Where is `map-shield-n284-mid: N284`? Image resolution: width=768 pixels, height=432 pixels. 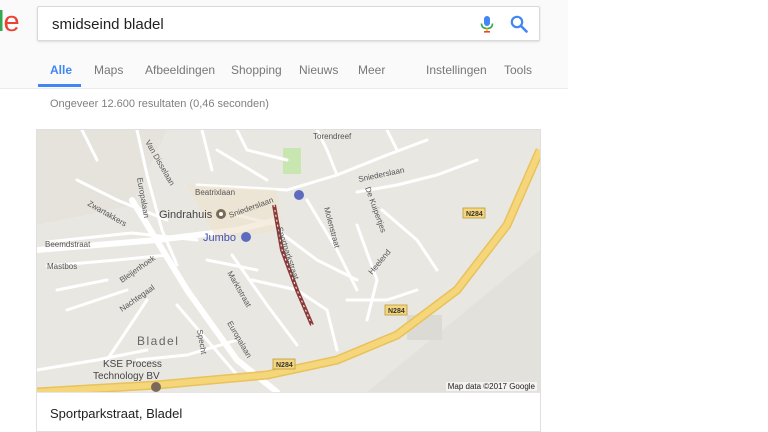
map-shield-n284-mid: N284 is located at coordinates (396, 311).